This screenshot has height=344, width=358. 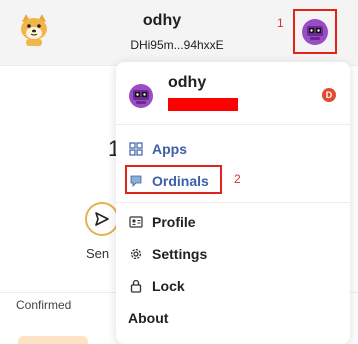 I want to click on send-button, so click(x=102, y=219).